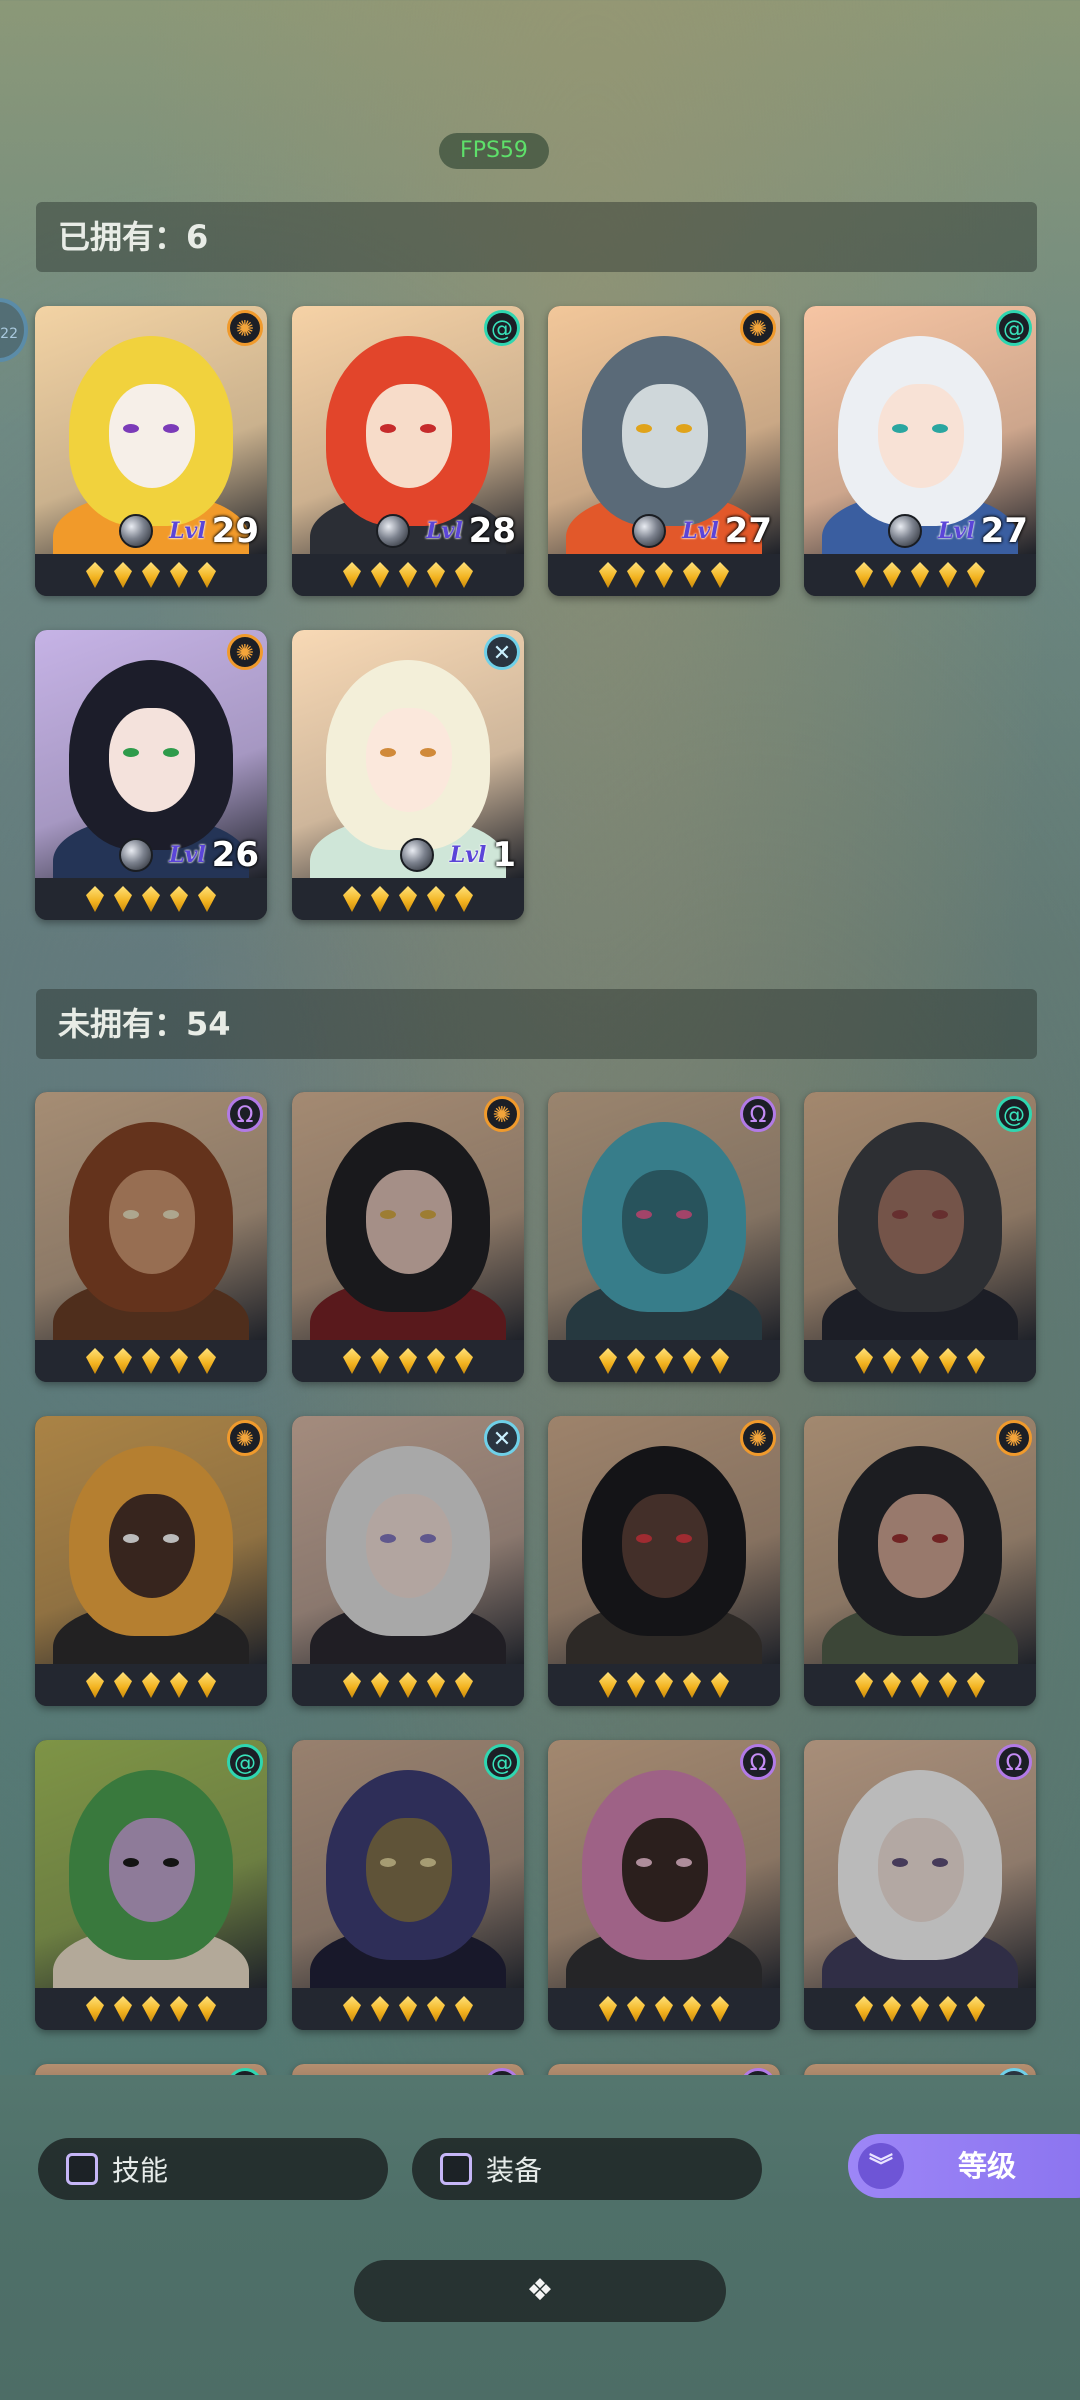 This screenshot has width=1080, height=2400. What do you see at coordinates (456, 2169) in the screenshot?
I see `equipment-filter-checkbox` at bounding box center [456, 2169].